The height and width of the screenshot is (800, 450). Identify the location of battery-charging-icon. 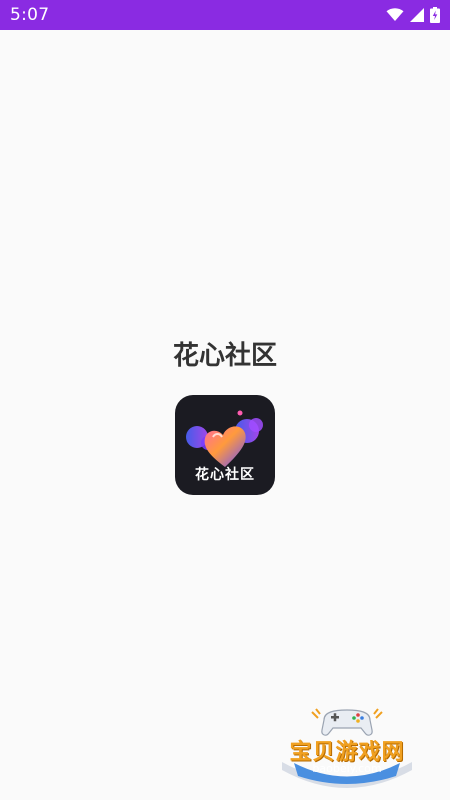
(435, 15).